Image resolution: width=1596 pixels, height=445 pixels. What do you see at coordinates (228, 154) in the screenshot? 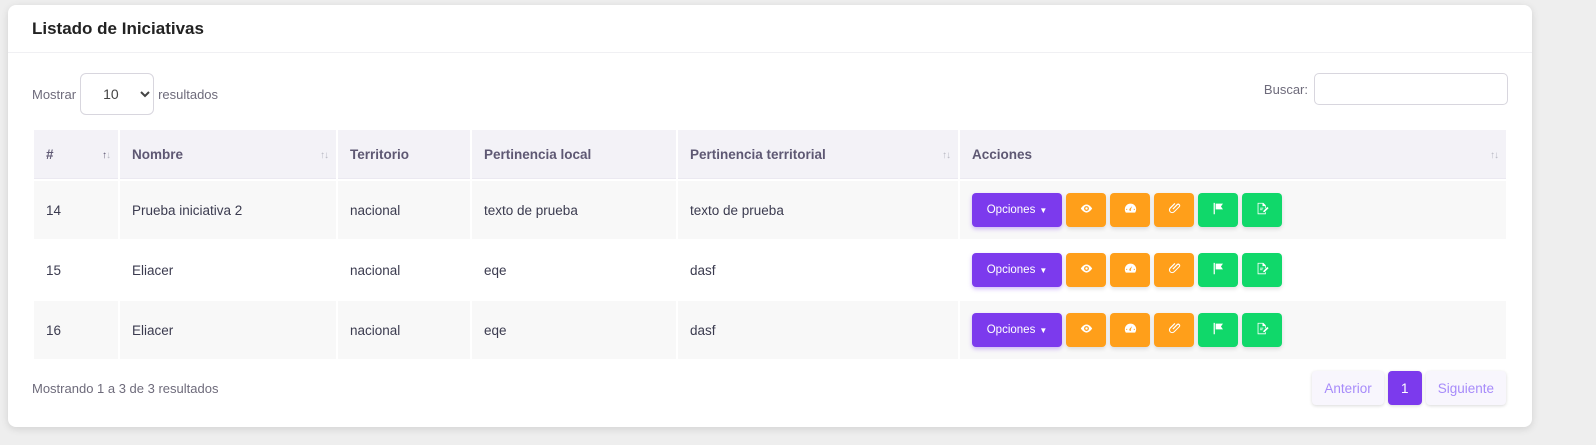
I see `column-header-nombre: Nombre ↑↓` at bounding box center [228, 154].